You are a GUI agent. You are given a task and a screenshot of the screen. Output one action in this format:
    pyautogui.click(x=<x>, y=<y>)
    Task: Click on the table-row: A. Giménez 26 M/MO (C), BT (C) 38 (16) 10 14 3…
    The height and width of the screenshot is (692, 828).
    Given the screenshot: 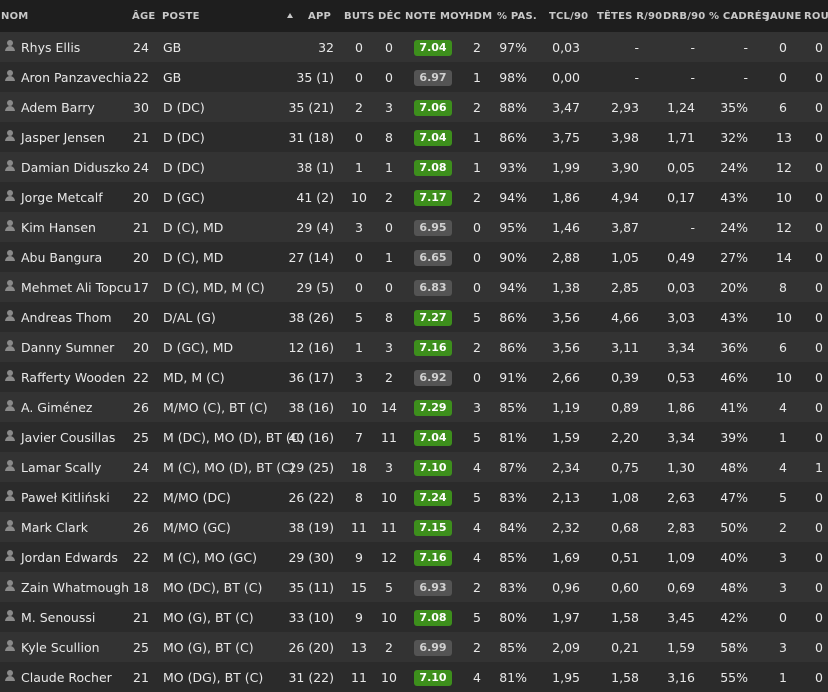 What is the action you would take?
    pyautogui.click(x=414, y=407)
    